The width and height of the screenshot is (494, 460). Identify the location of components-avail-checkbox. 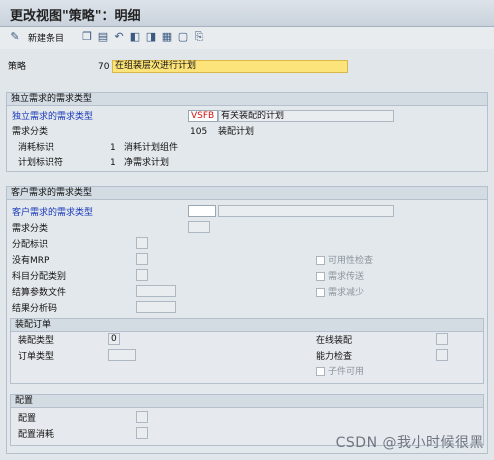
(320, 371).